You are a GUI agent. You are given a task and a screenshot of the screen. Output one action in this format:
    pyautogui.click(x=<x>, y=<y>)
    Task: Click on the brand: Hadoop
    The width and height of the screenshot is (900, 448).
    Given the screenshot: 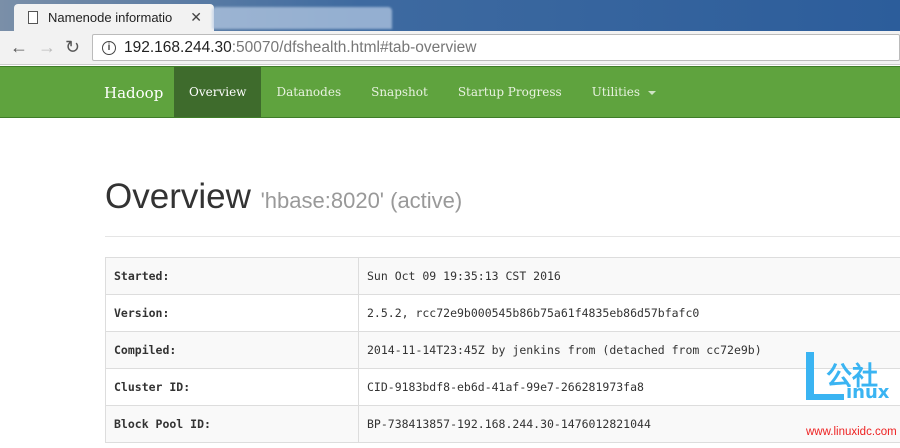 What is the action you would take?
    pyautogui.click(x=133, y=93)
    